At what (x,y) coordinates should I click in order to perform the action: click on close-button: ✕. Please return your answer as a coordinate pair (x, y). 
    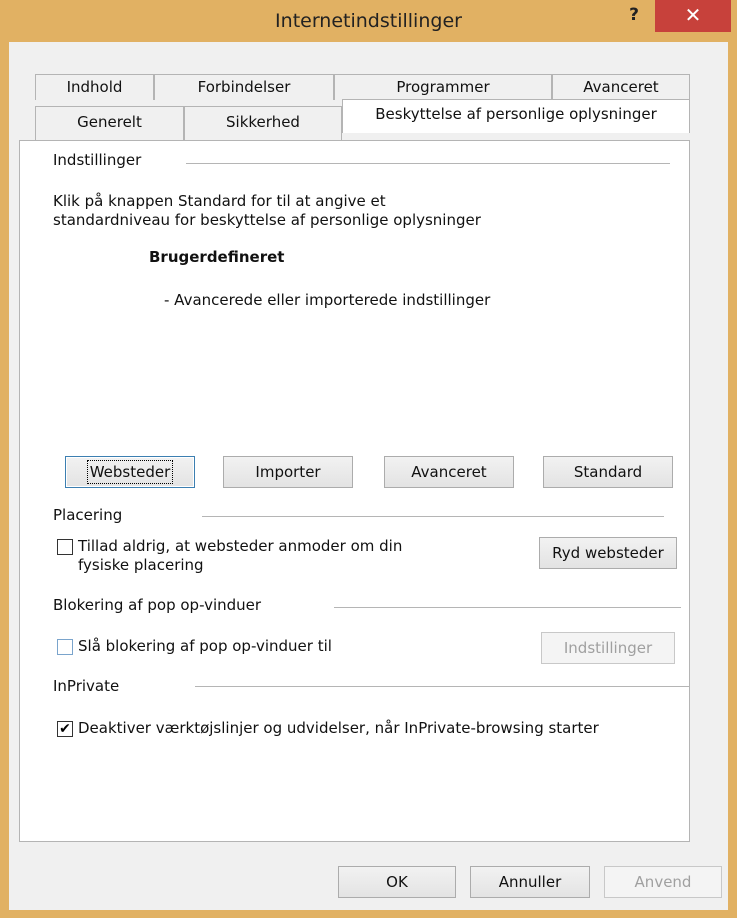
    Looking at the image, I should click on (693, 16).